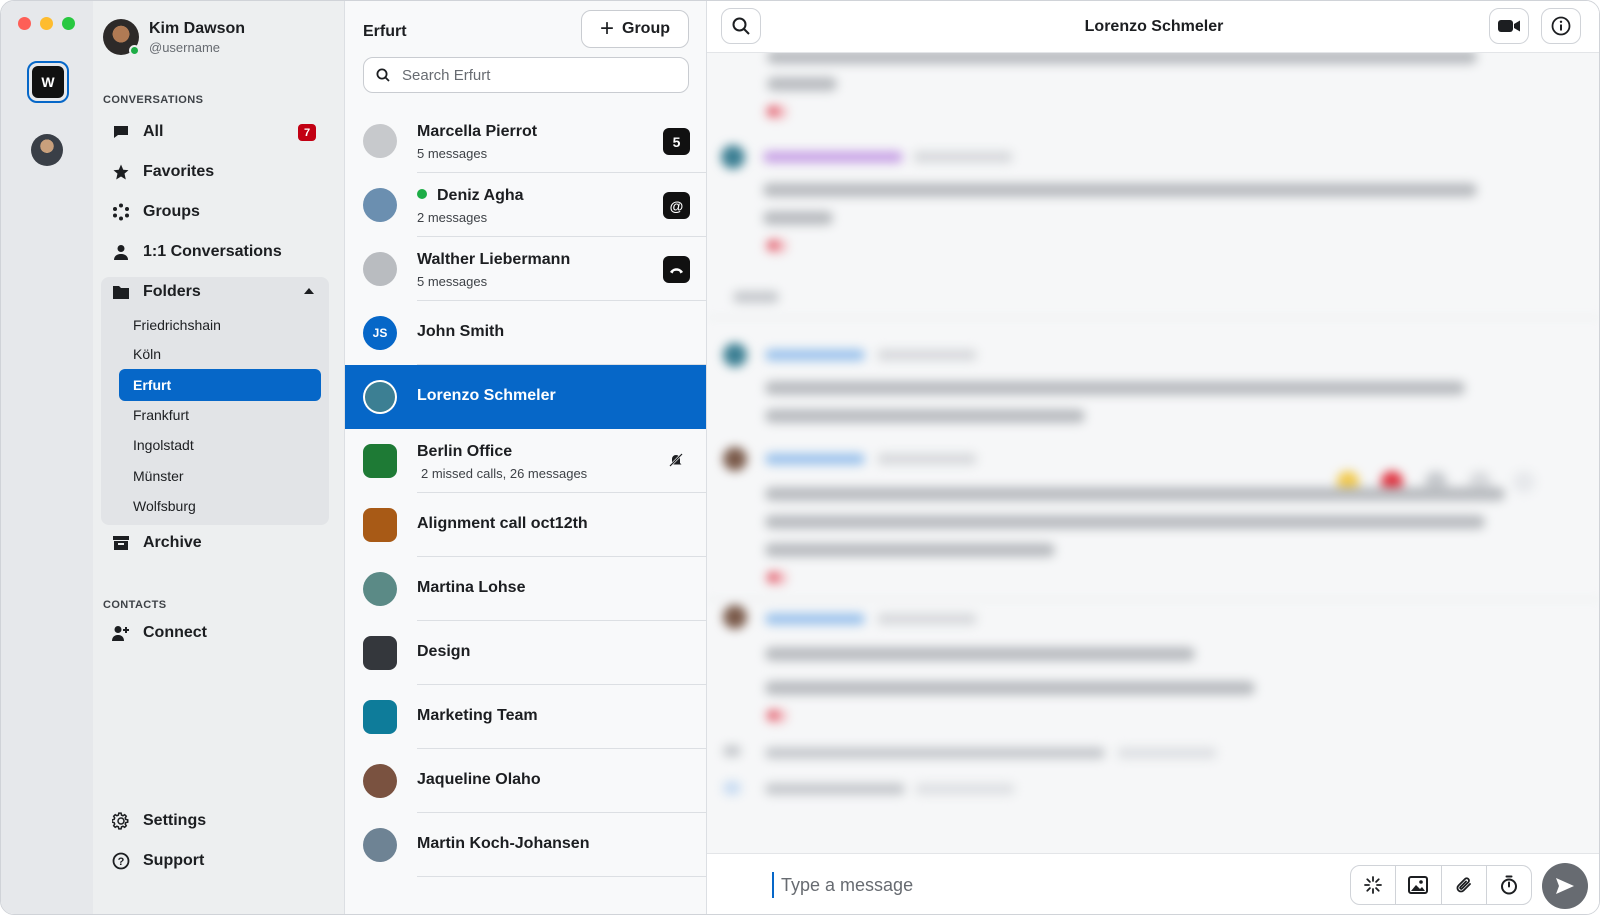 This screenshot has height=915, width=1600. Describe the element at coordinates (220, 476) in the screenshot. I see `folder-item-muenster: Münster` at that location.